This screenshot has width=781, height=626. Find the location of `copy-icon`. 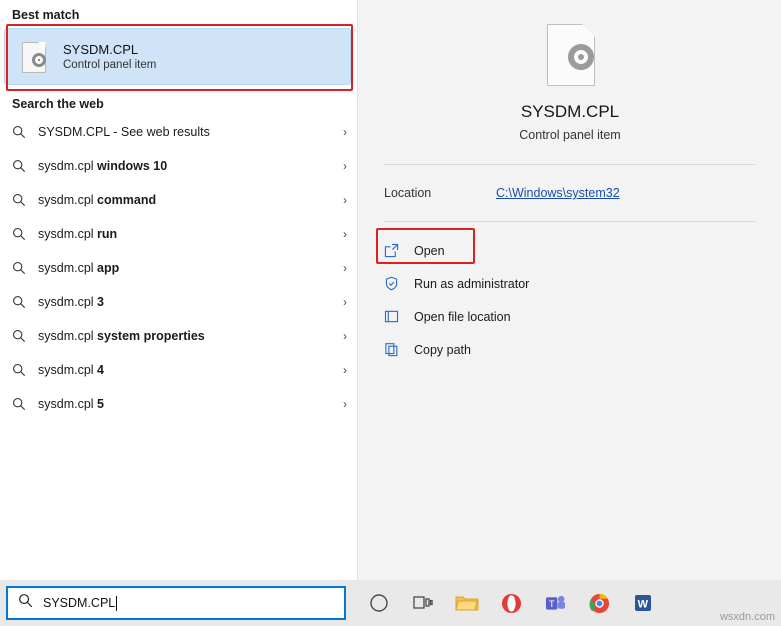

copy-icon is located at coordinates (399, 349).